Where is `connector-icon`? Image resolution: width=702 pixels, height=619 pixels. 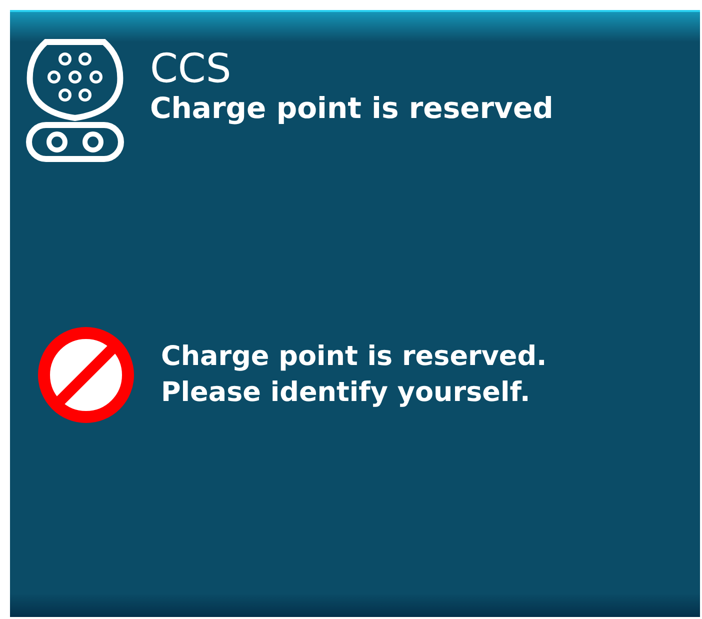
connector-icon is located at coordinates (75, 100).